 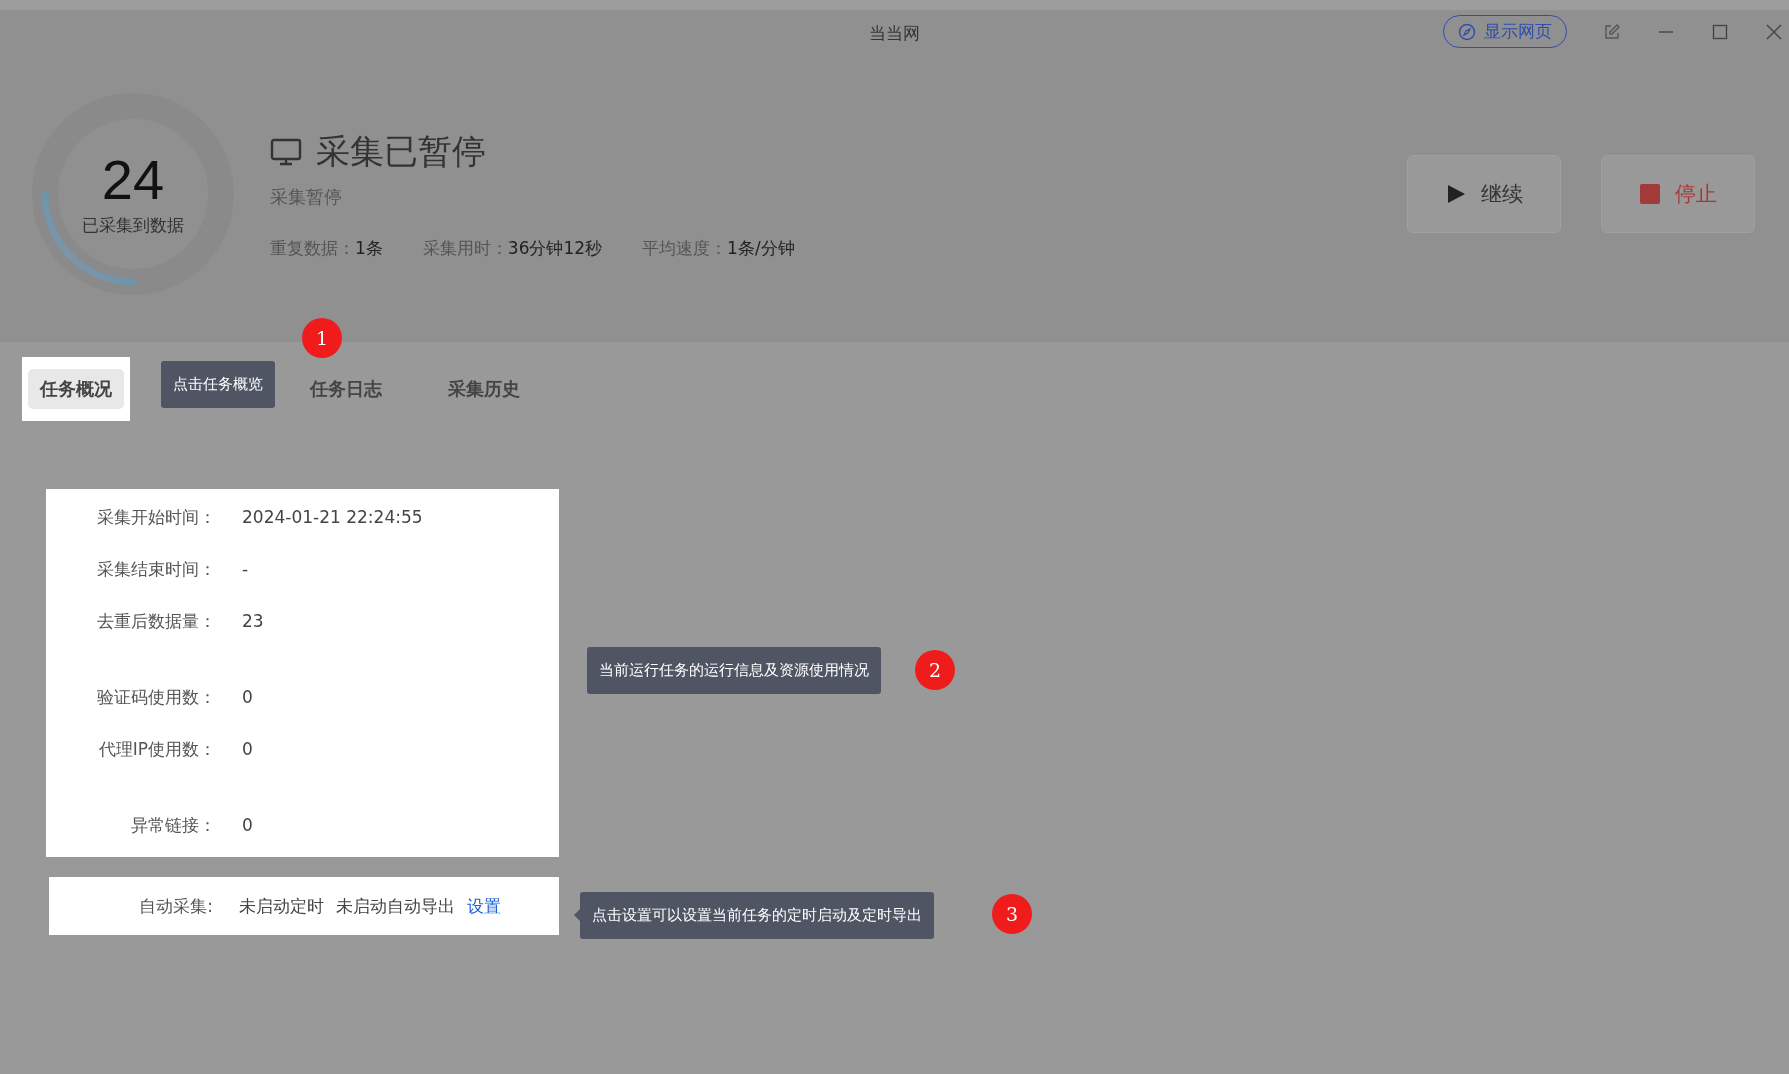 I want to click on close-icon, so click(x=1774, y=31).